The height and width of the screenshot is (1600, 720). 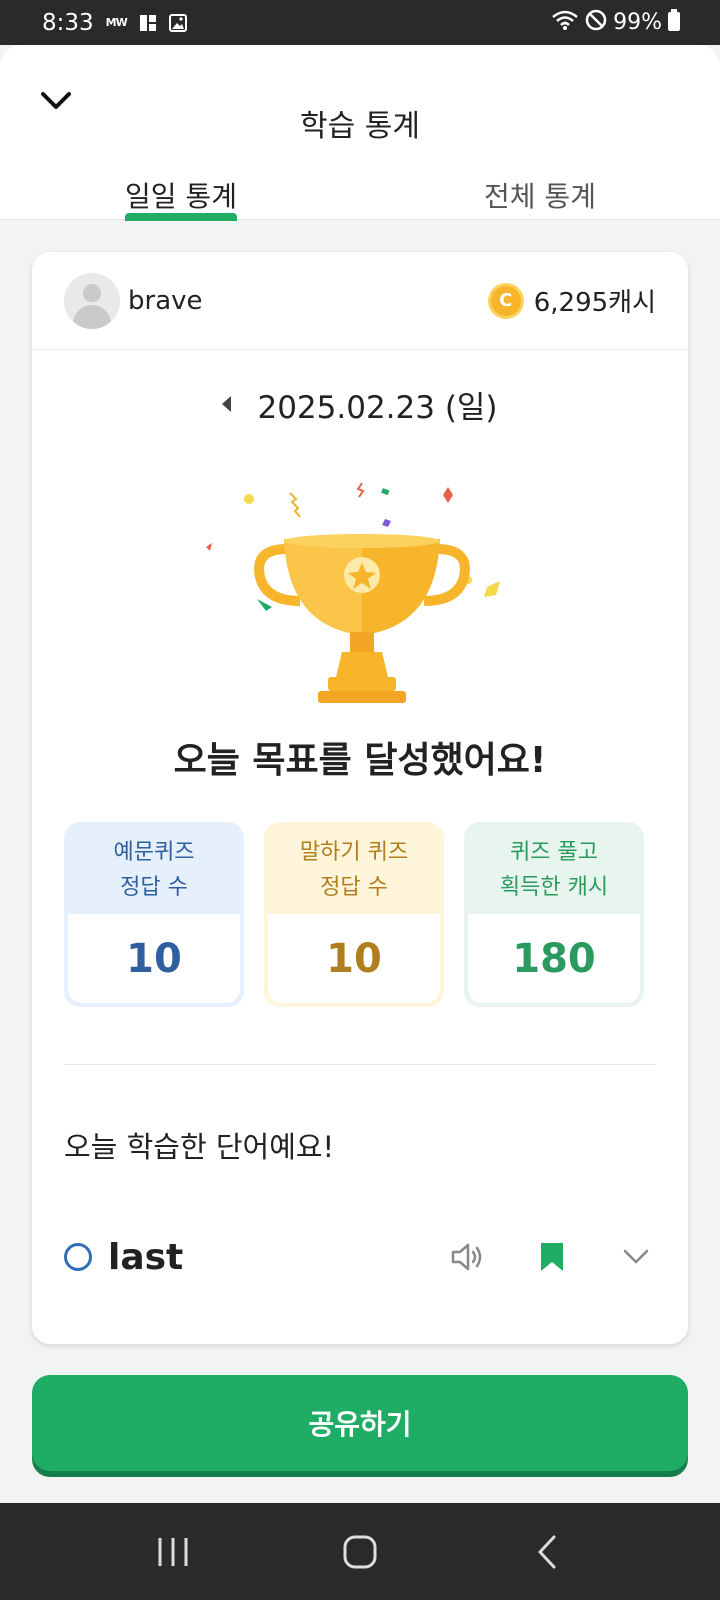 What do you see at coordinates (354, 870) in the screenshot?
I see `stat-label: 말하기 퀴즈 정답 수` at bounding box center [354, 870].